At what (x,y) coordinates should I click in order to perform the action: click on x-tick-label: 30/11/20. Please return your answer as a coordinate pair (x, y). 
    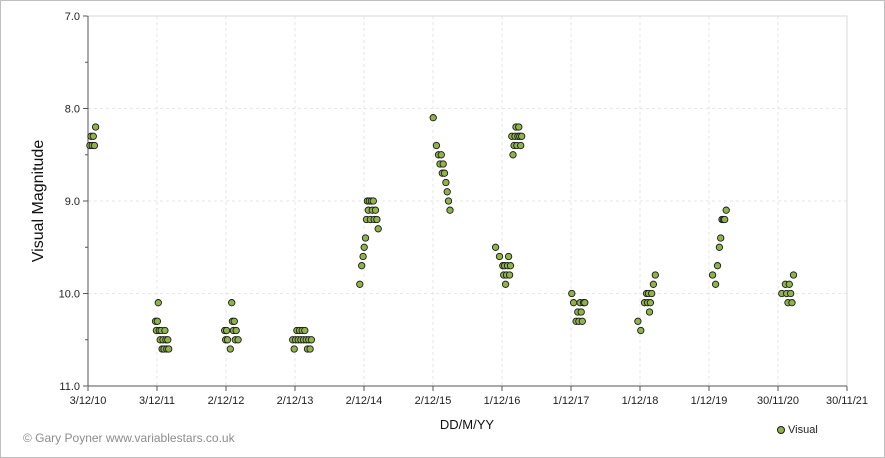
    Looking at the image, I should click on (778, 401).